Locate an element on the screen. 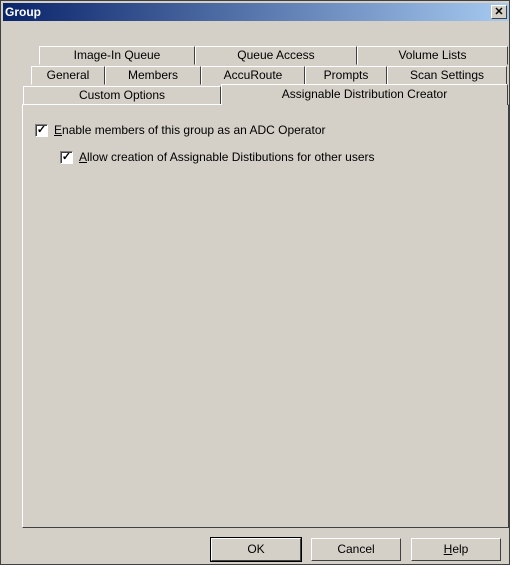 The image size is (512, 567). tab-image-in-queue: Image-In Queue is located at coordinates (117, 55).